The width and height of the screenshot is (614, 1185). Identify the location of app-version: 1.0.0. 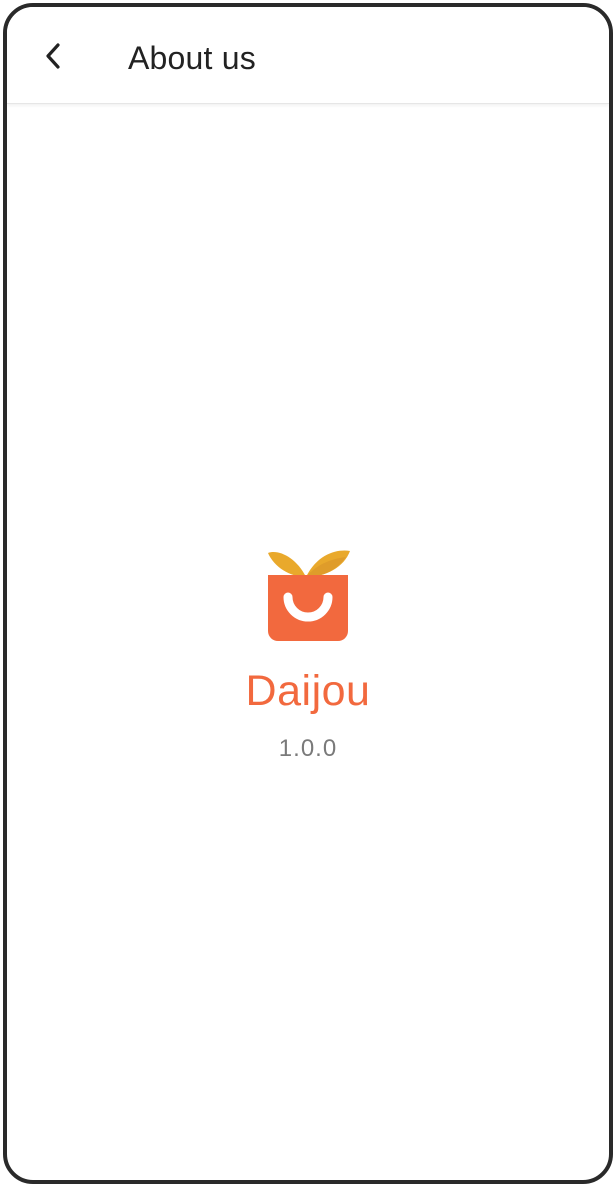
(308, 748).